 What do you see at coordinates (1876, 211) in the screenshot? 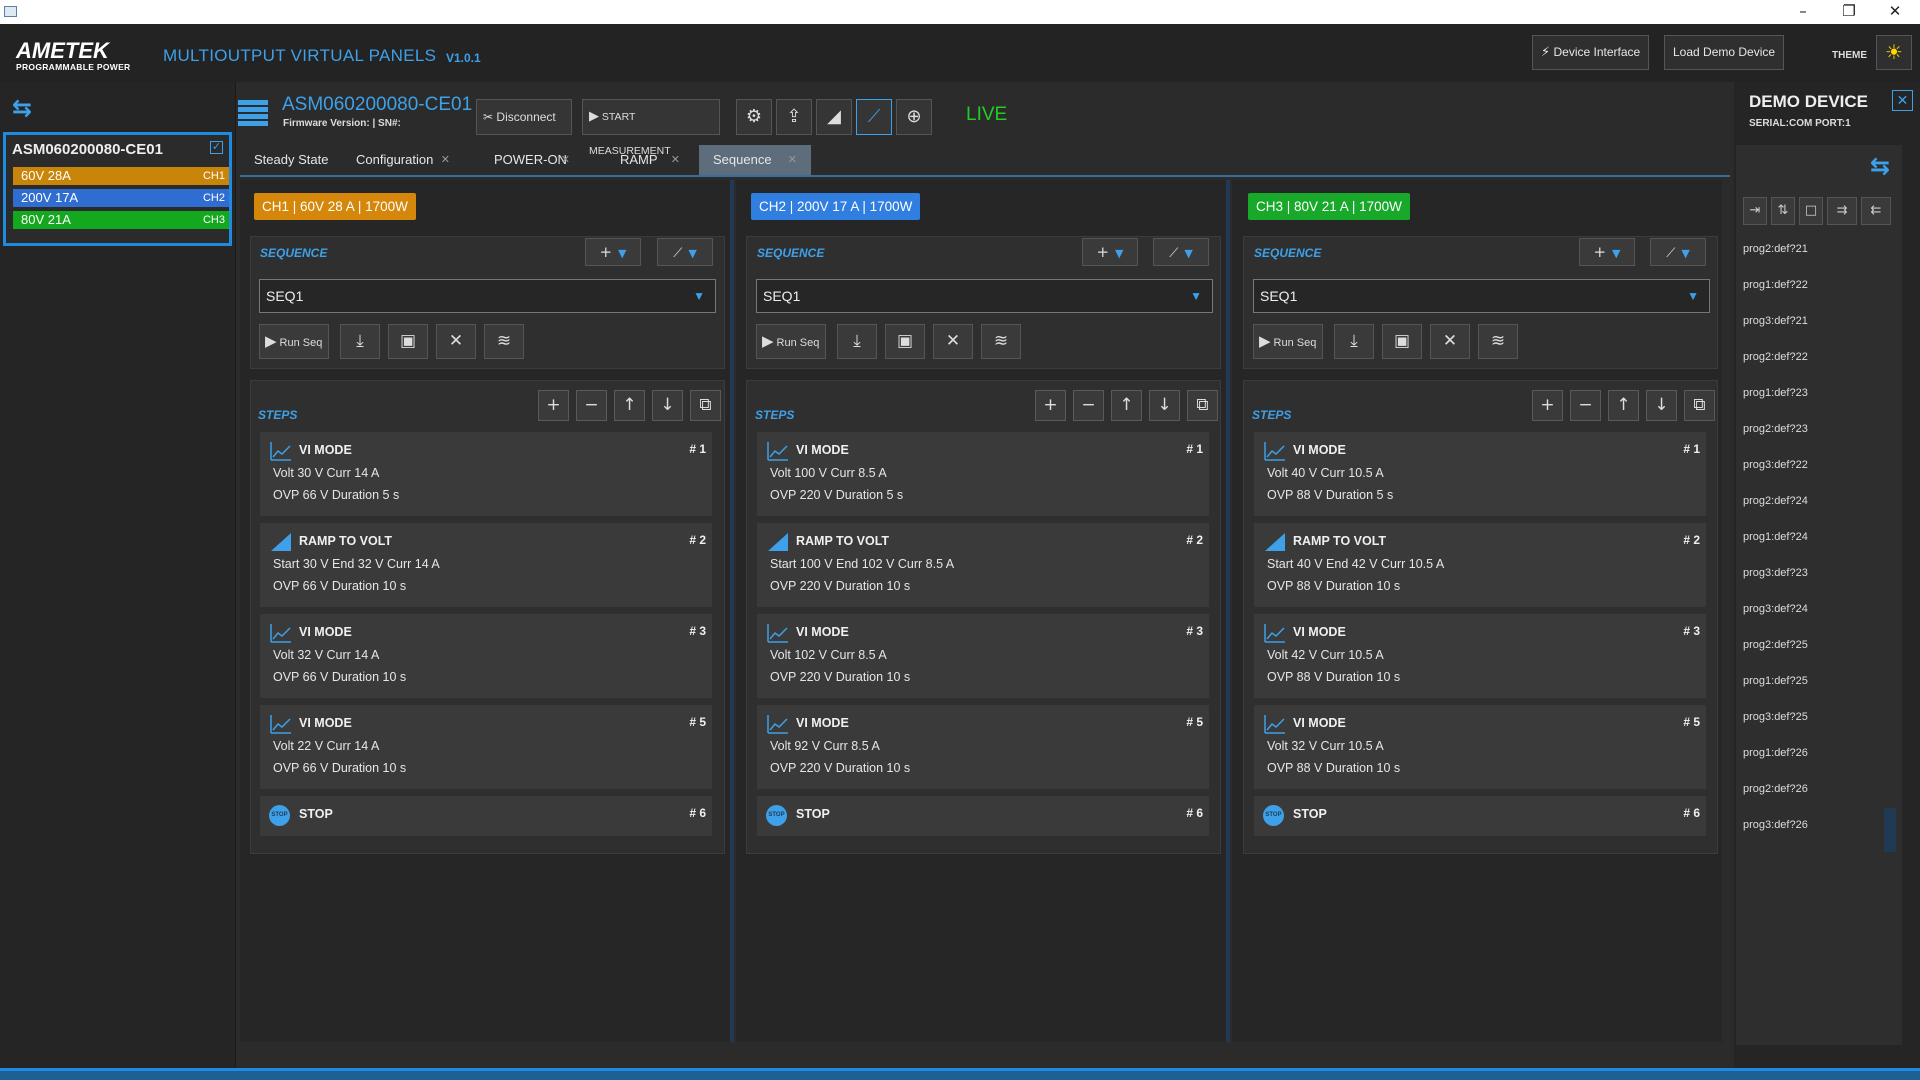
I see `save-to-device-icon: ⇇` at bounding box center [1876, 211].